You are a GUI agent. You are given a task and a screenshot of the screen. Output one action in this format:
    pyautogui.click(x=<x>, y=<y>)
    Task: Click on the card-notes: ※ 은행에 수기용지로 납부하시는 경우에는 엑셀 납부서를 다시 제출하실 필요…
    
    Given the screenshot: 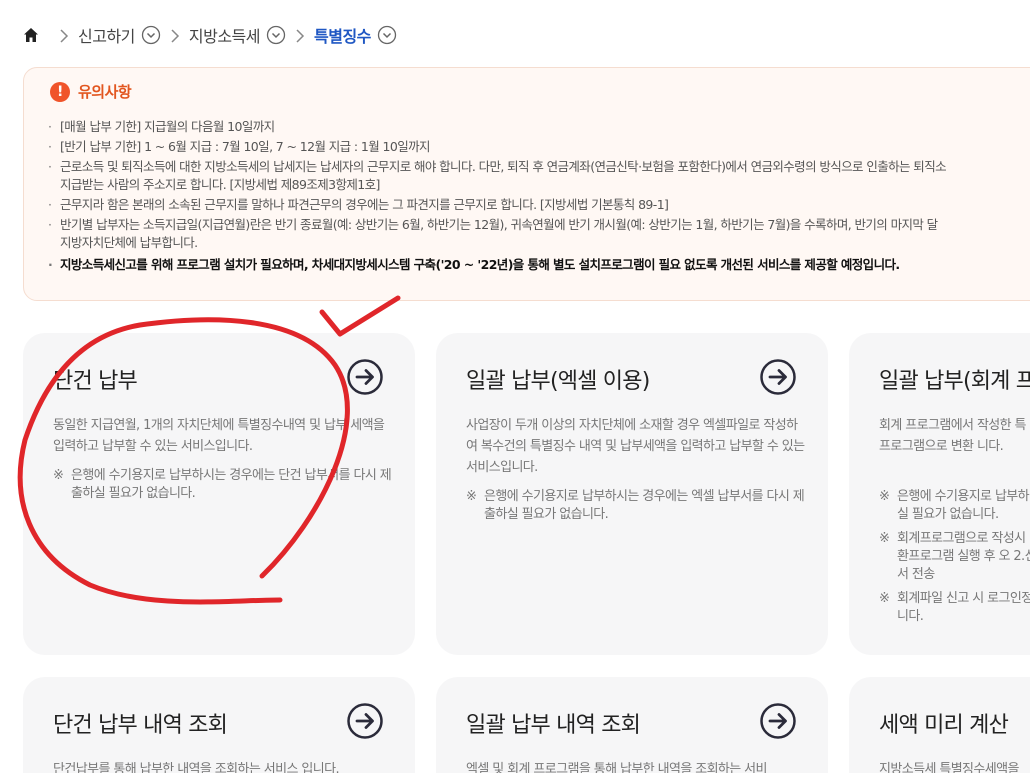 What is the action you would take?
    pyautogui.click(x=636, y=509)
    